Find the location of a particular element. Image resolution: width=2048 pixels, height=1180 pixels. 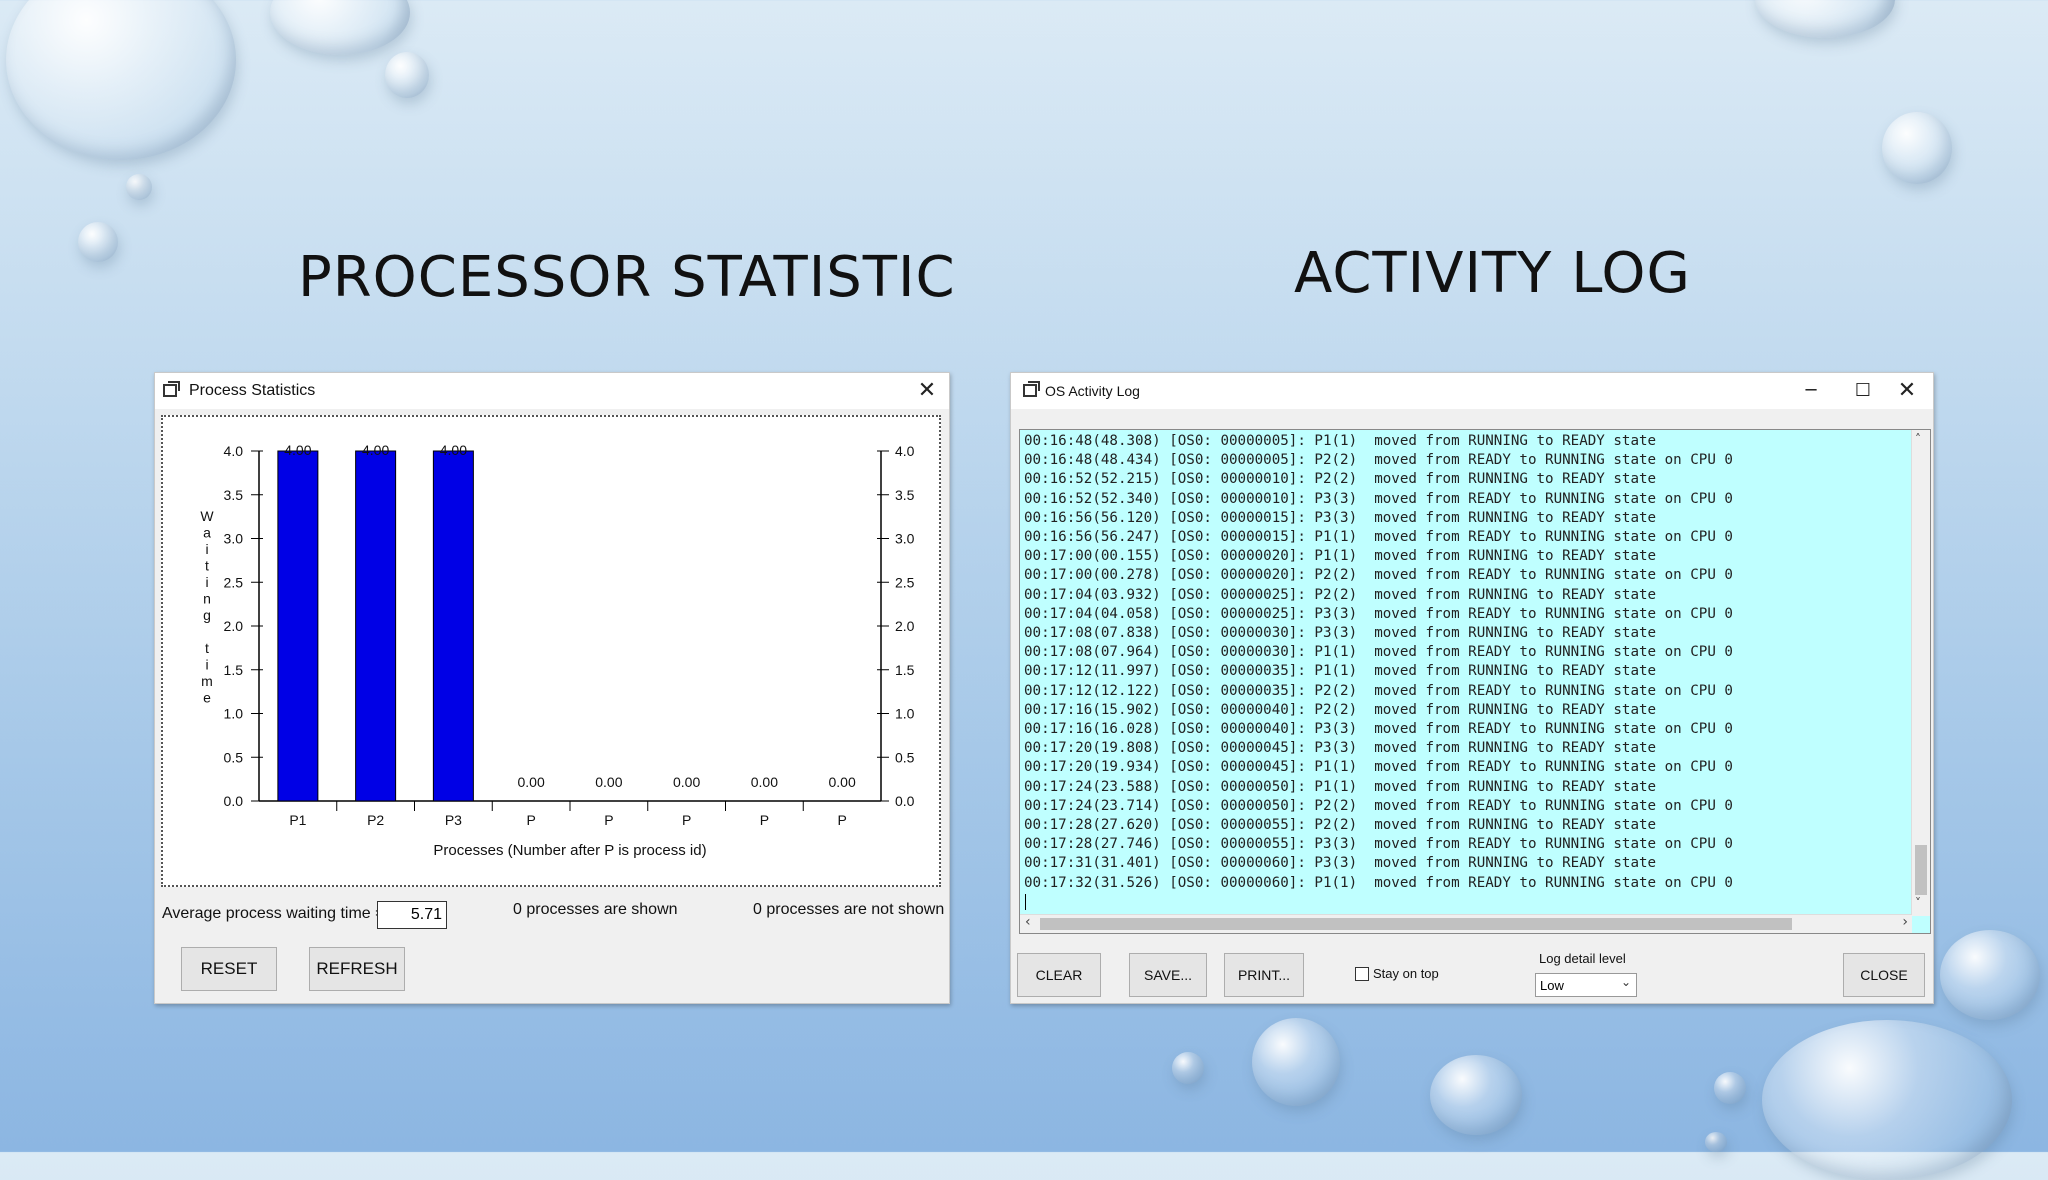

stay-on-top-label: Stay on top is located at coordinates (1406, 973).